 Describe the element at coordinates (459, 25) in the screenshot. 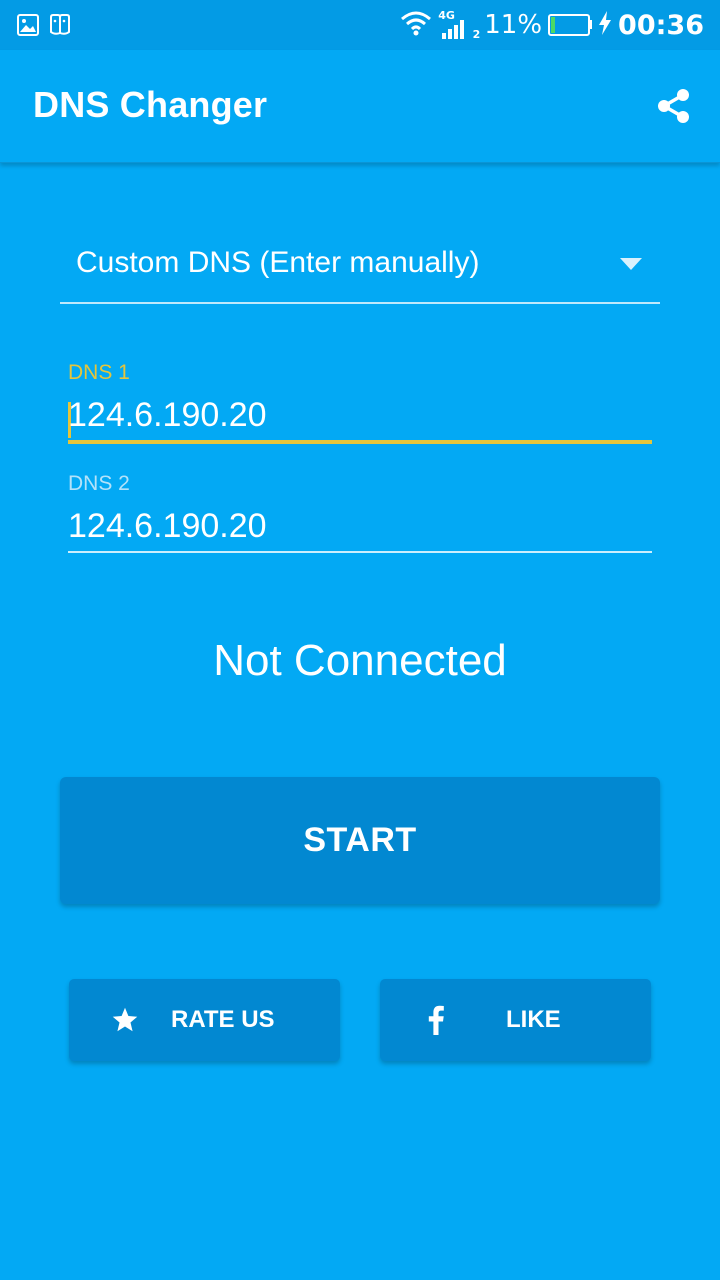

I see `cell-signal-icon: 4G 2` at that location.